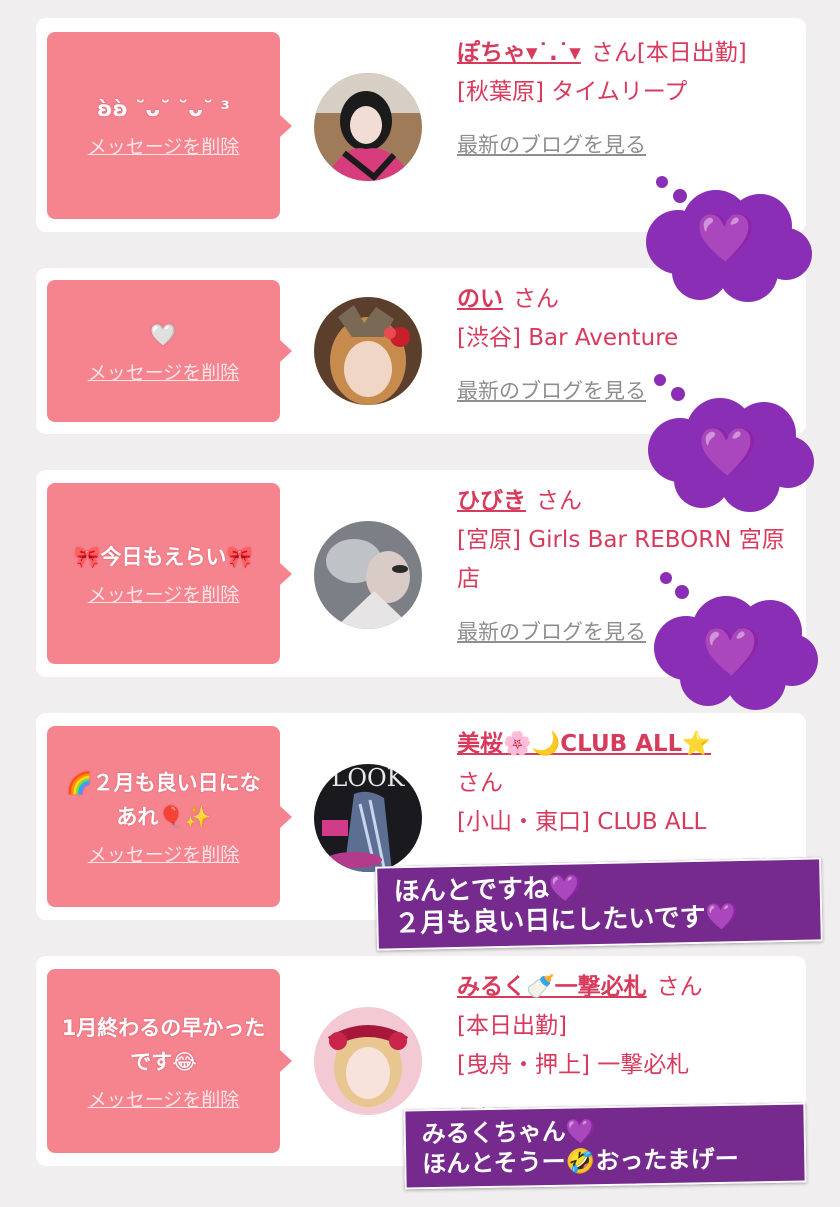 Image resolution: width=840 pixels, height=1207 pixels. I want to click on message-bubble: 1月終わるの早かったです😂 メッセージを削除, so click(169, 1061).